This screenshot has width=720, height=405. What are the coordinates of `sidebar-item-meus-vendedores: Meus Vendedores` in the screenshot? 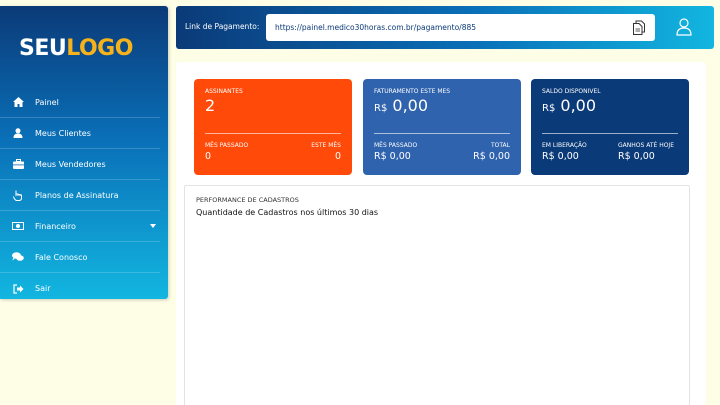 It's located at (80, 164).